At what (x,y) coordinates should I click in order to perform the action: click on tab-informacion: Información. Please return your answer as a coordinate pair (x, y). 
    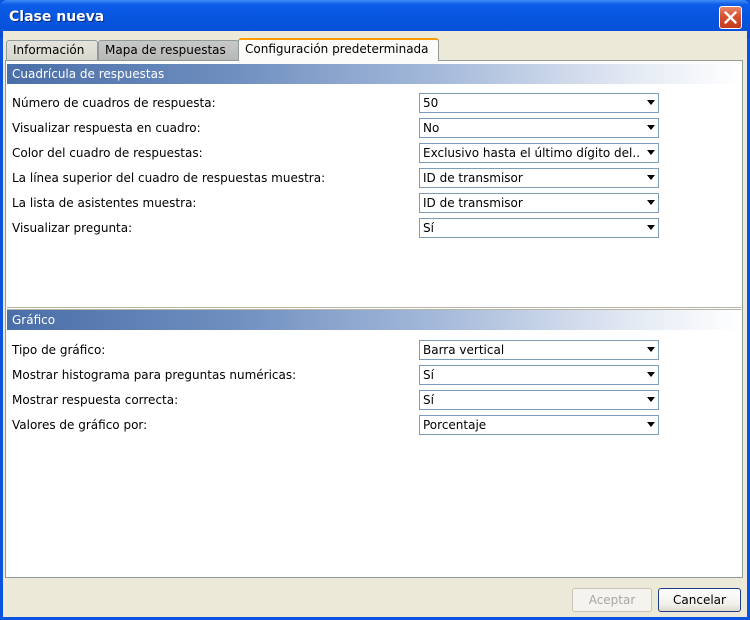
    Looking at the image, I should click on (52, 50).